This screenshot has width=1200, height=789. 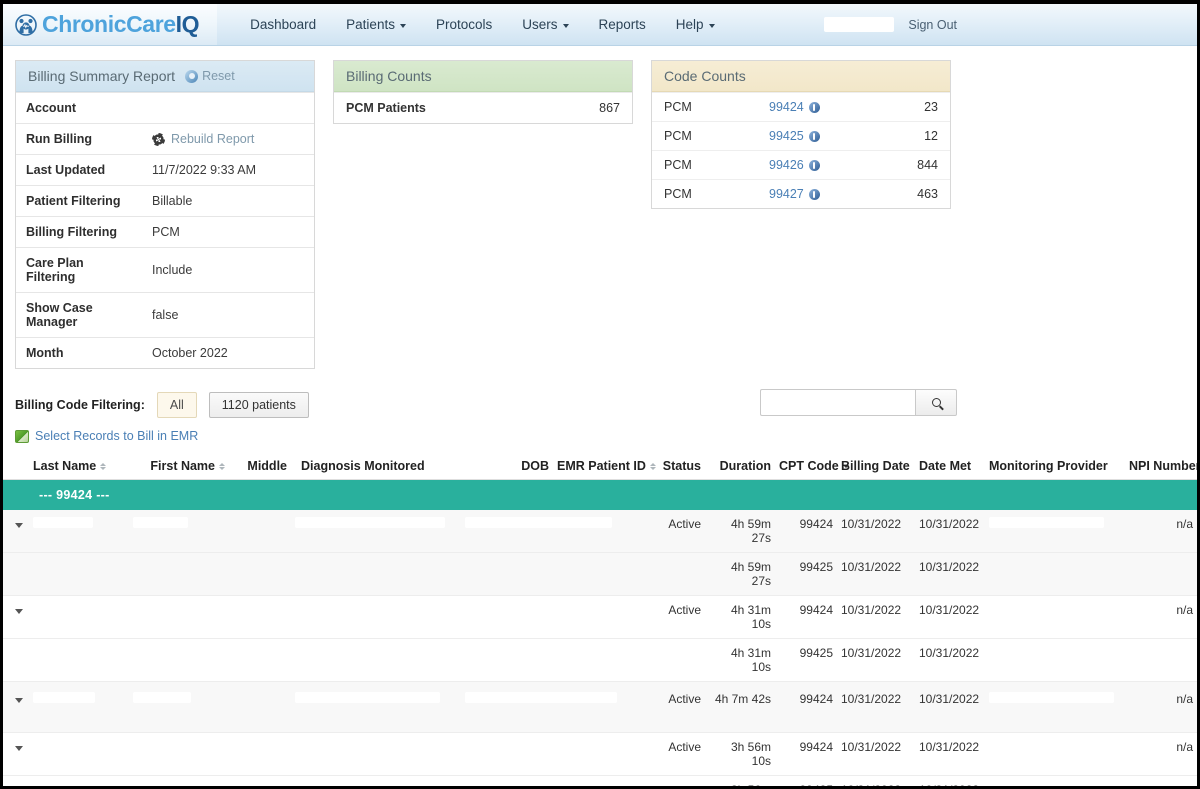 What do you see at coordinates (622, 24) in the screenshot?
I see `nav-item-reports: Reports` at bounding box center [622, 24].